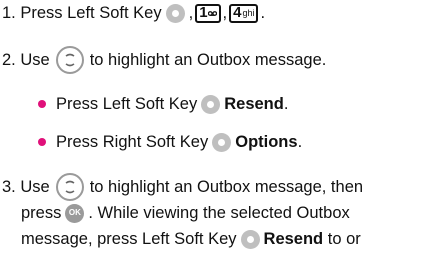  I want to click on step-3-use: Use, so click(35, 187).